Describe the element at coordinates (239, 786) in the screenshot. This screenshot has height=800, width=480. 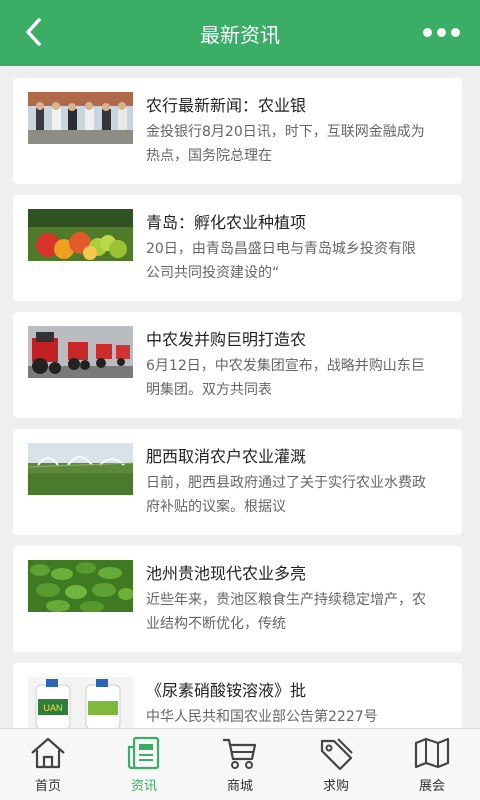
I see `tab-label: 商城` at that location.